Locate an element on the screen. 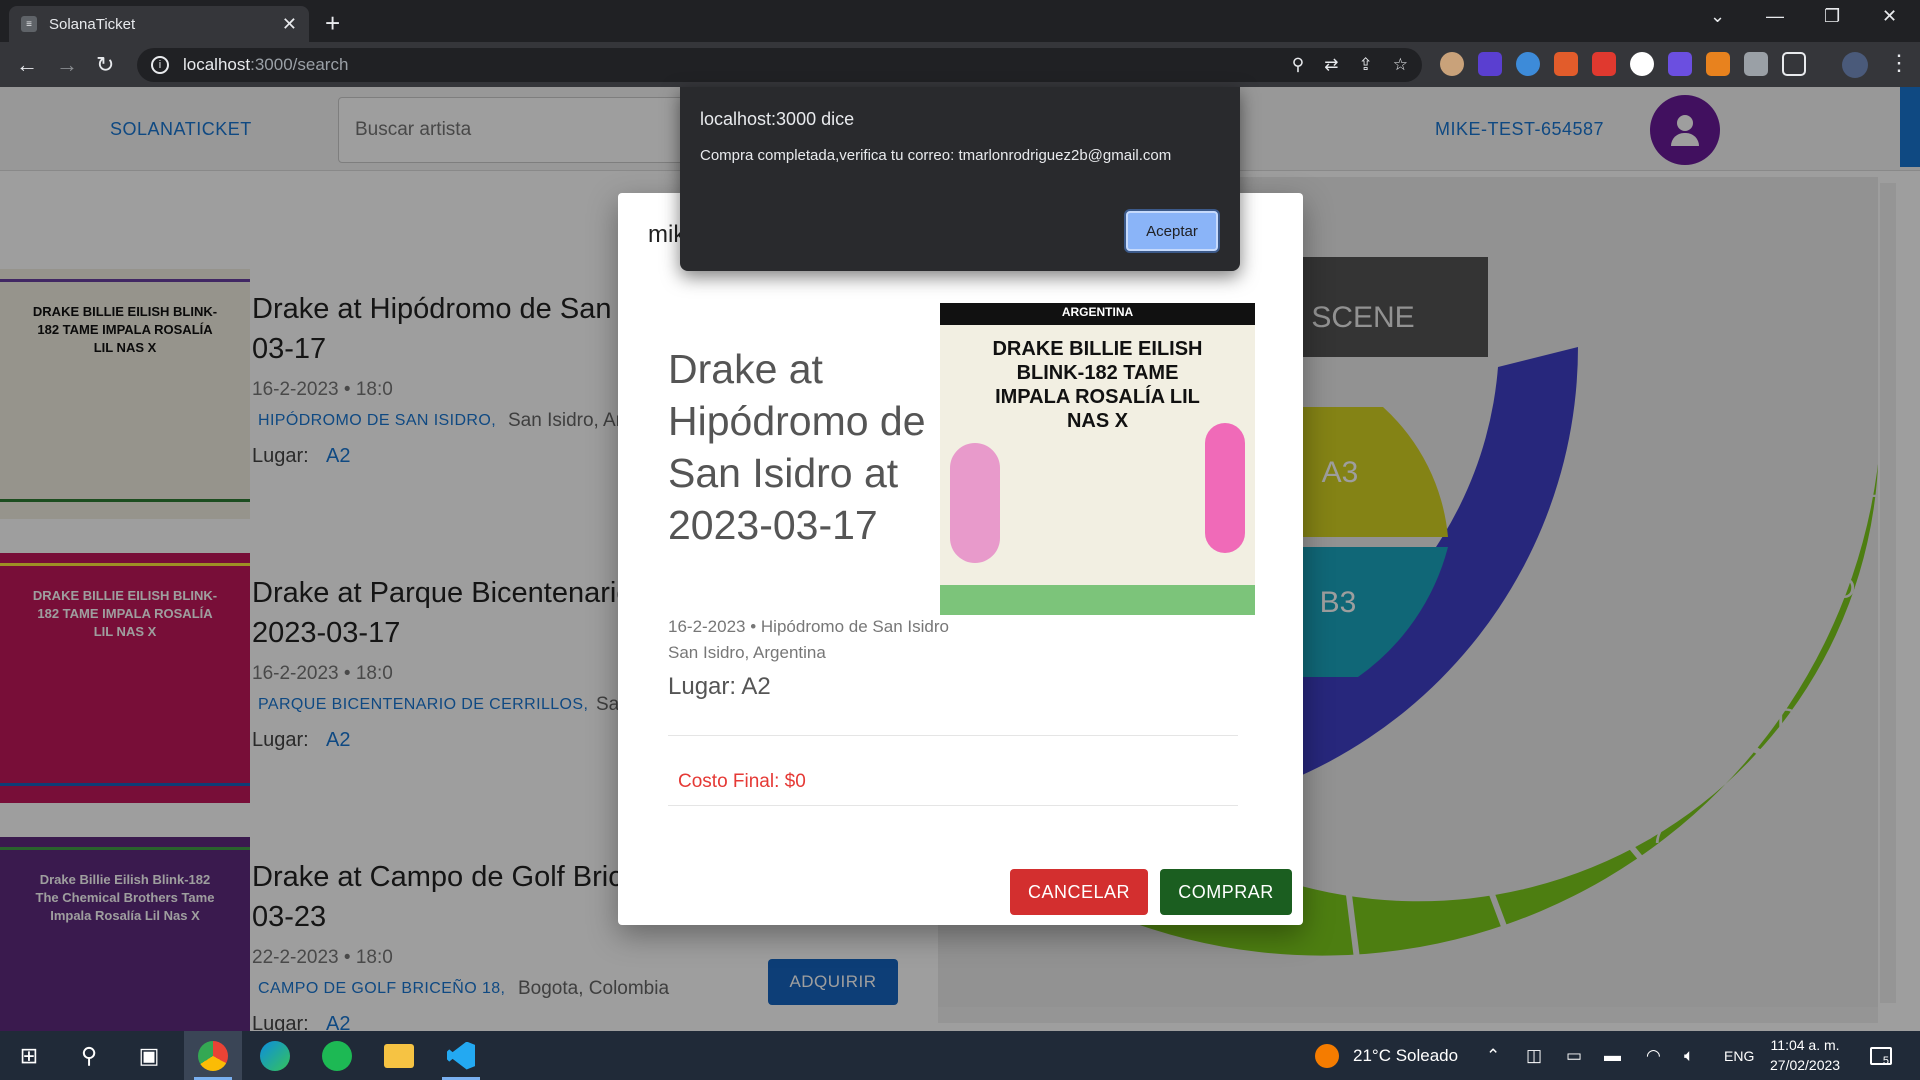  volume-icon: 🔈︎ is located at coordinates (1689, 1055).